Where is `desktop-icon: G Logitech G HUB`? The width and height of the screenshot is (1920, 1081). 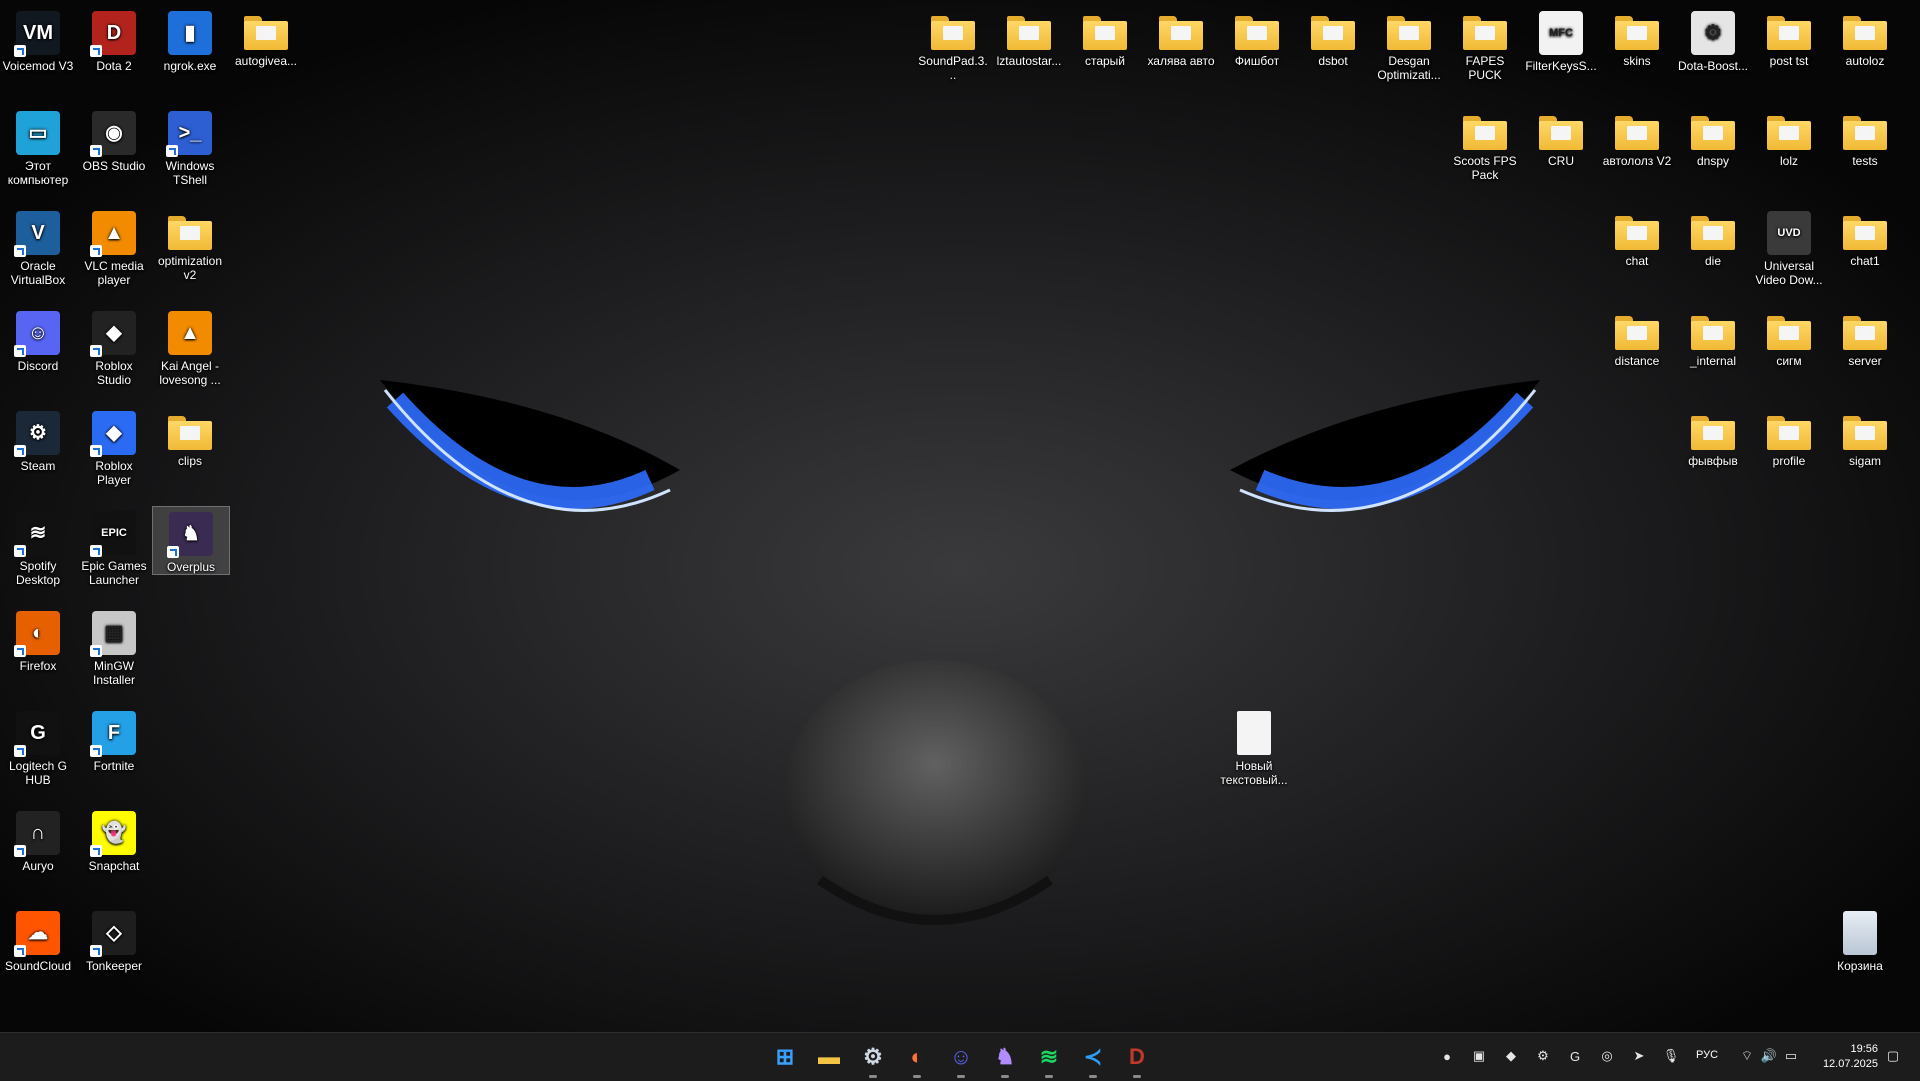 desktop-icon: G Logitech G HUB is located at coordinates (38, 746).